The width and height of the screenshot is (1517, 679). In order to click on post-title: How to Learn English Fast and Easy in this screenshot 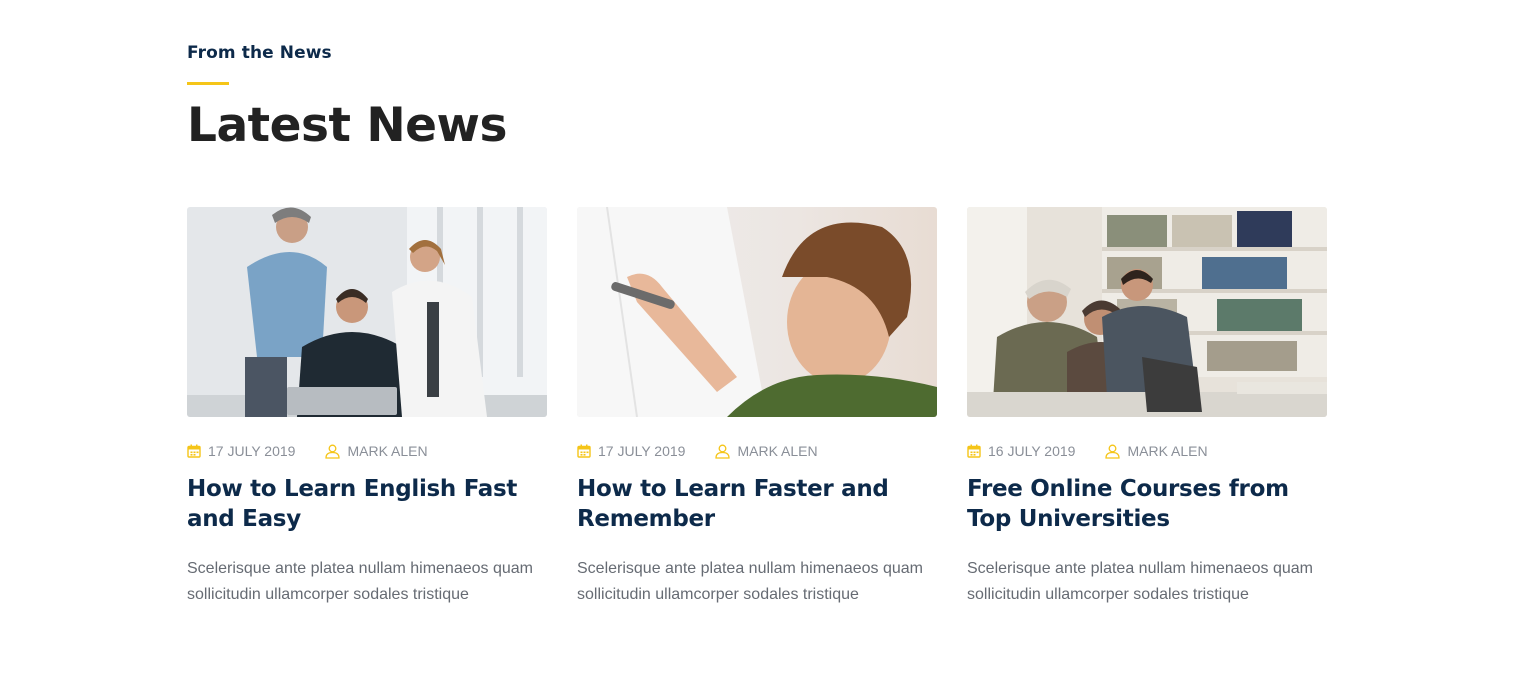, I will do `click(367, 504)`.